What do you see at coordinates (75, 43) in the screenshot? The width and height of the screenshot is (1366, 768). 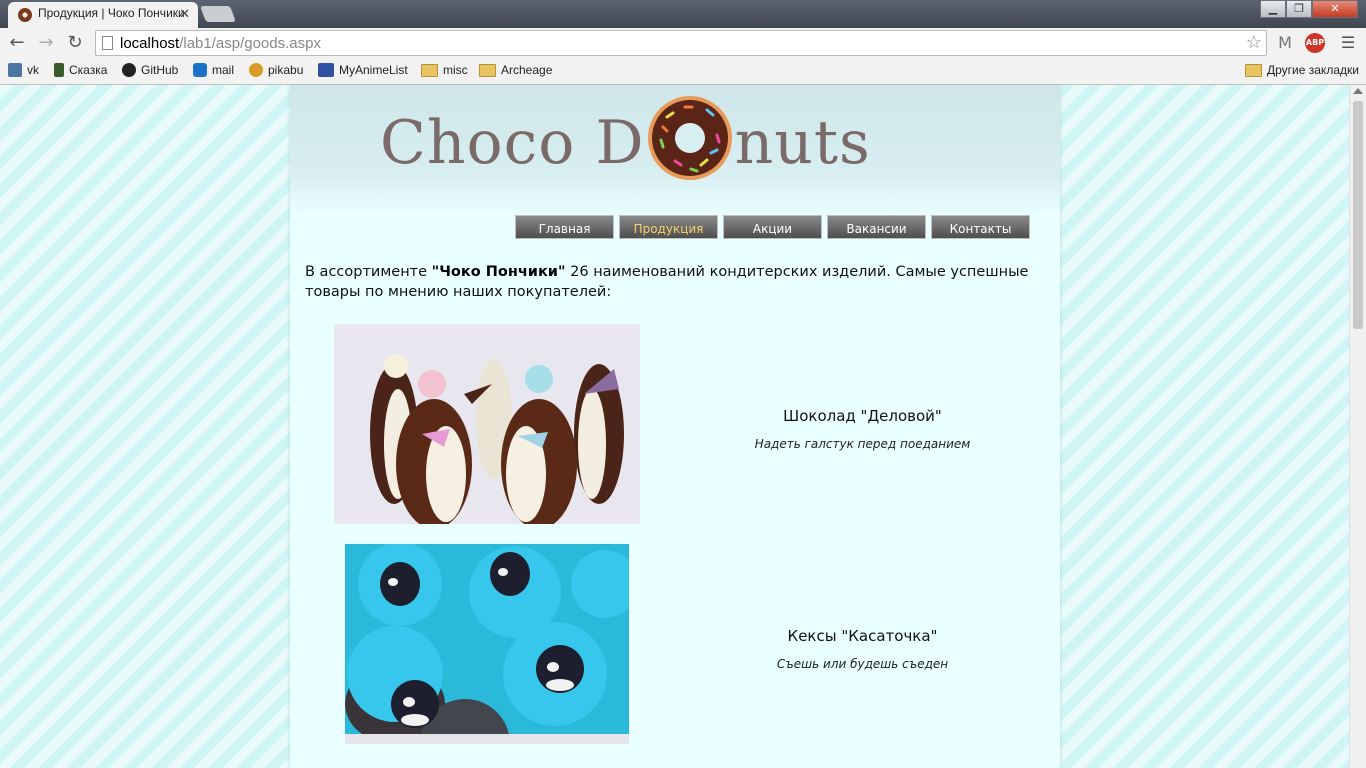 I see `reload-icon: ↻` at bounding box center [75, 43].